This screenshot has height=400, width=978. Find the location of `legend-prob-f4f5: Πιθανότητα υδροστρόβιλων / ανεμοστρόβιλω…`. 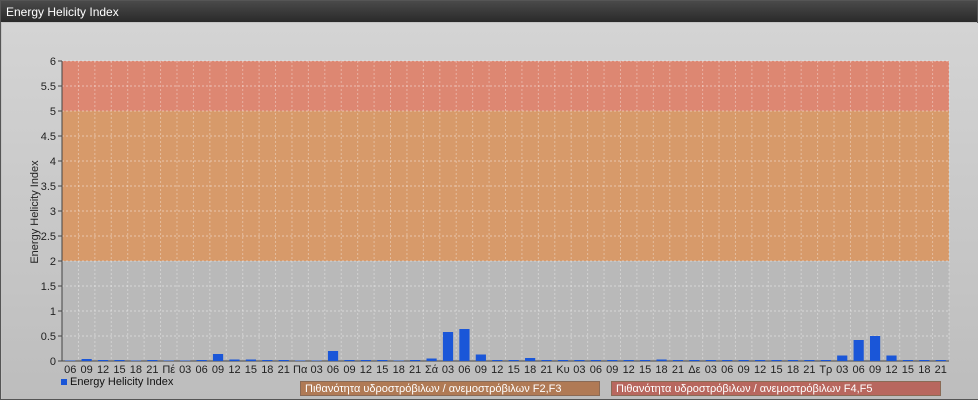

legend-prob-f4f5: Πιθανότητα υδροστρόβιλων / ανεμοστρόβιλω… is located at coordinates (776, 388).